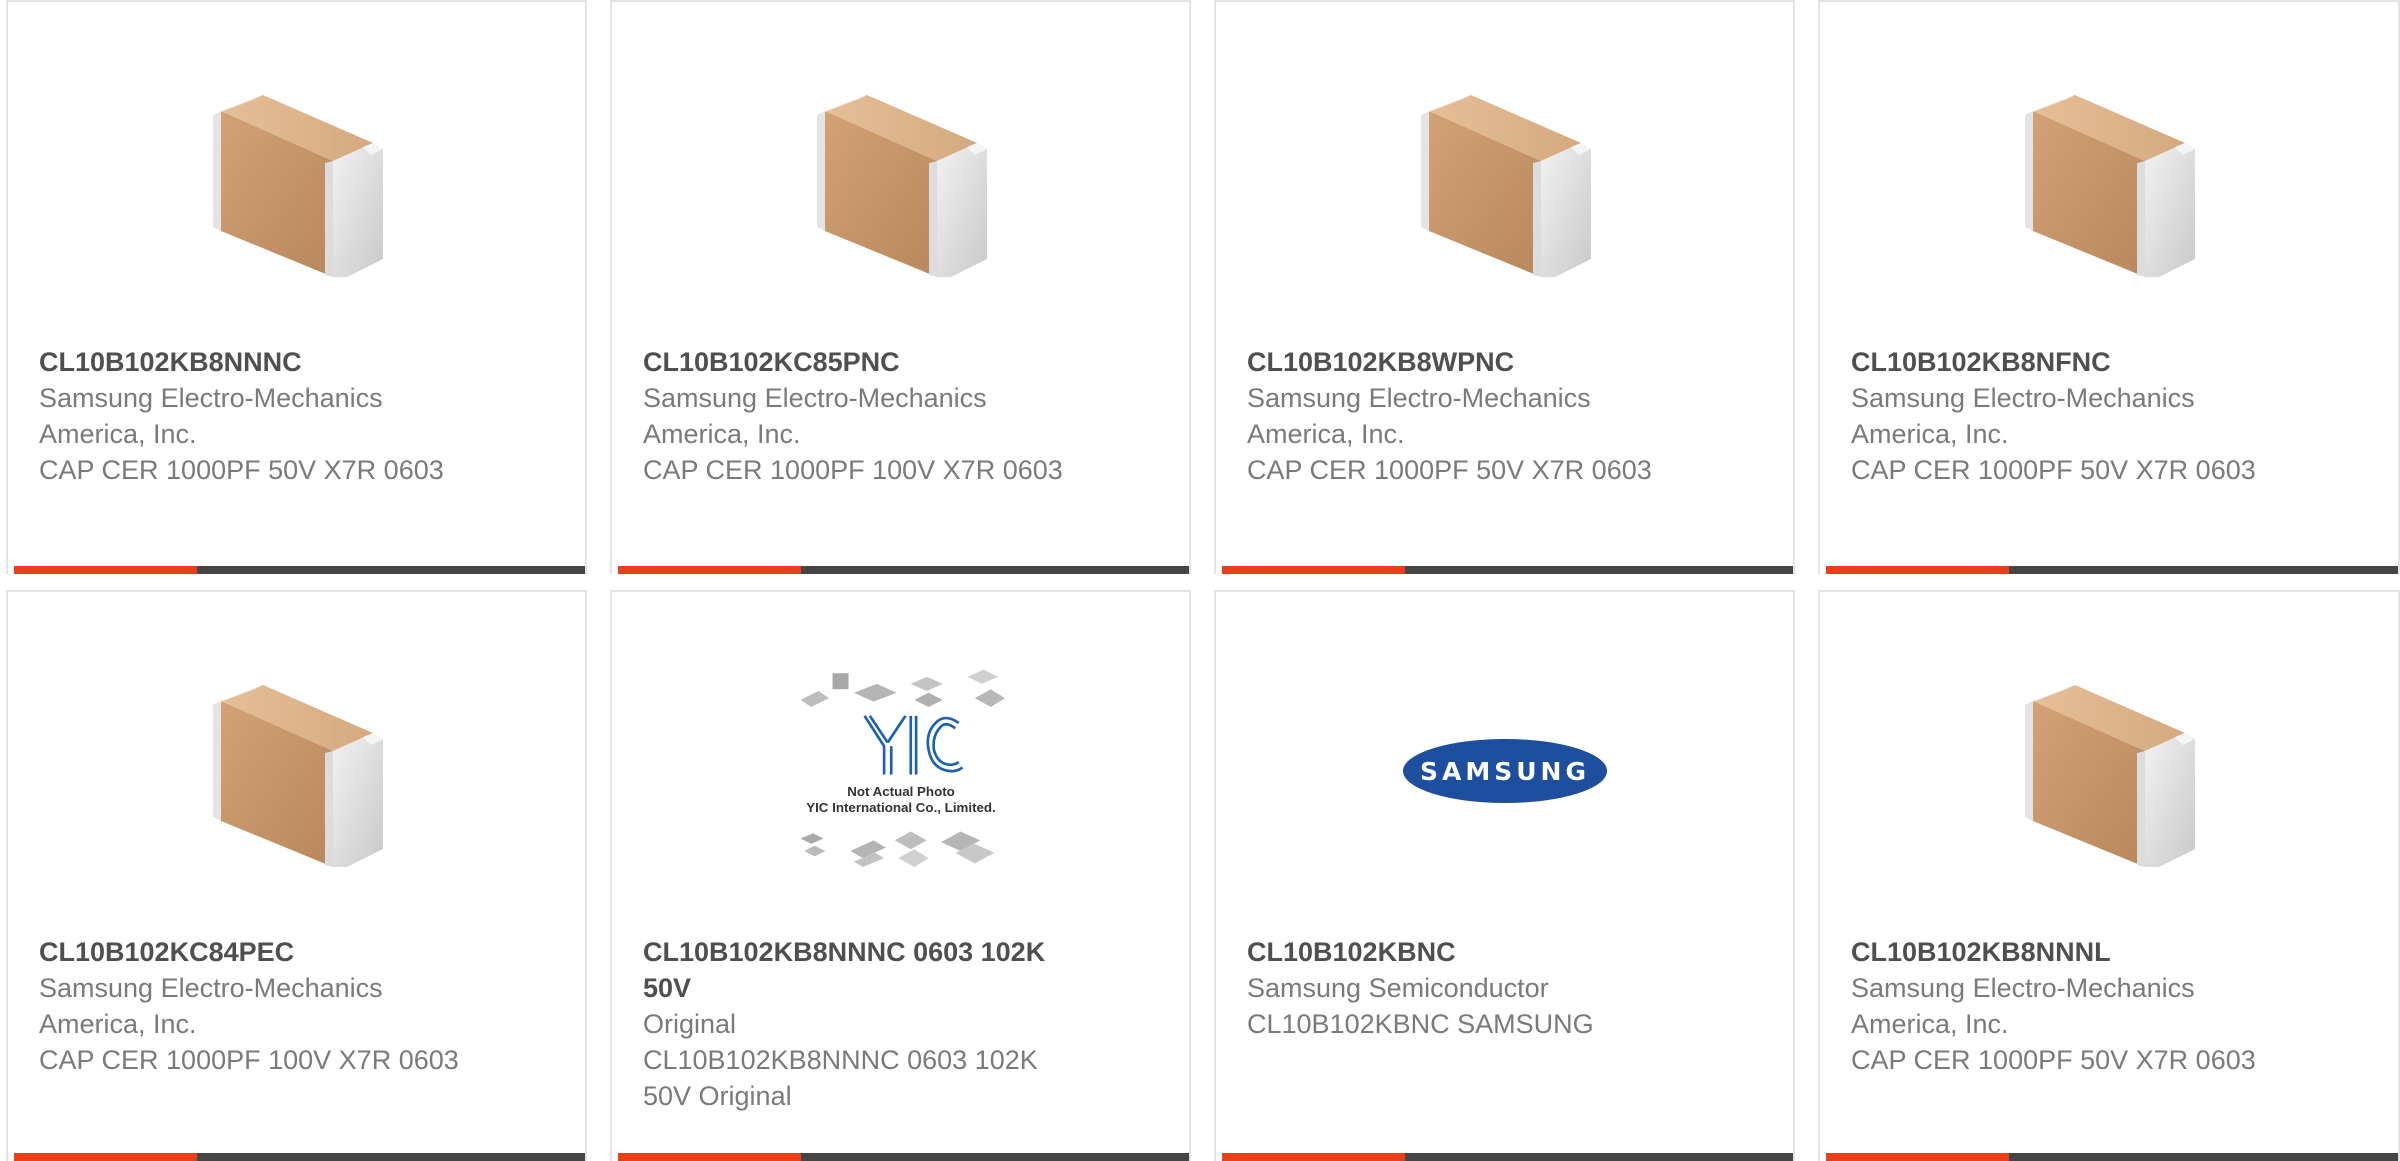  I want to click on samsung-logo-image: SAMSUNG, so click(1504, 771).